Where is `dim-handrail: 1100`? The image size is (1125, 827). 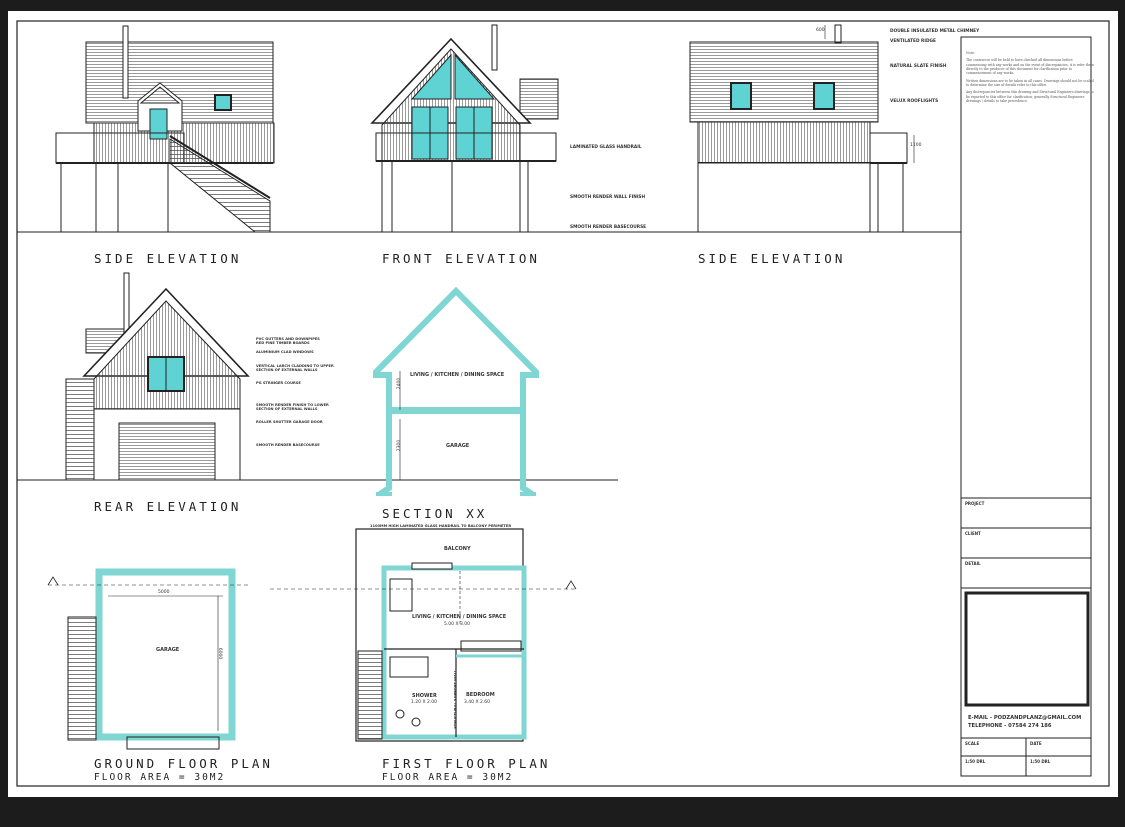 dim-handrail: 1100 is located at coordinates (916, 145).